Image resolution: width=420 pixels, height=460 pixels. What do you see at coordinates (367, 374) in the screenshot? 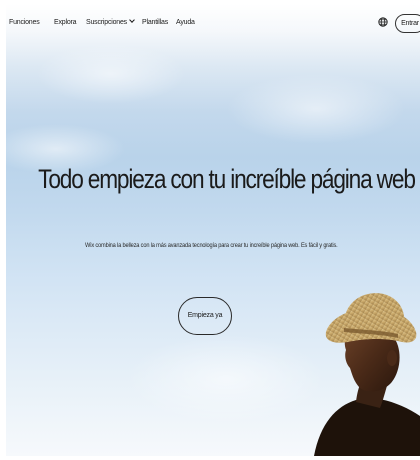
I see `person-with-hat-image` at bounding box center [367, 374].